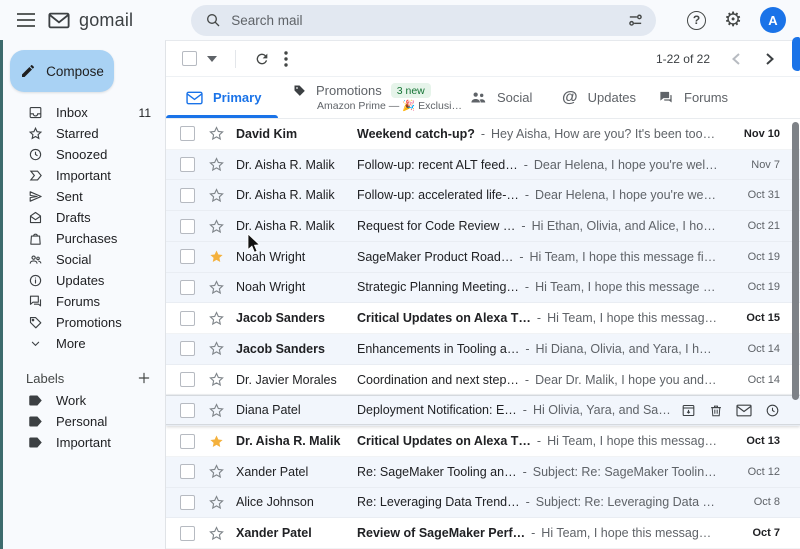  Describe the element at coordinates (766, 502) in the screenshot. I see `email-date: Oct 8` at that location.